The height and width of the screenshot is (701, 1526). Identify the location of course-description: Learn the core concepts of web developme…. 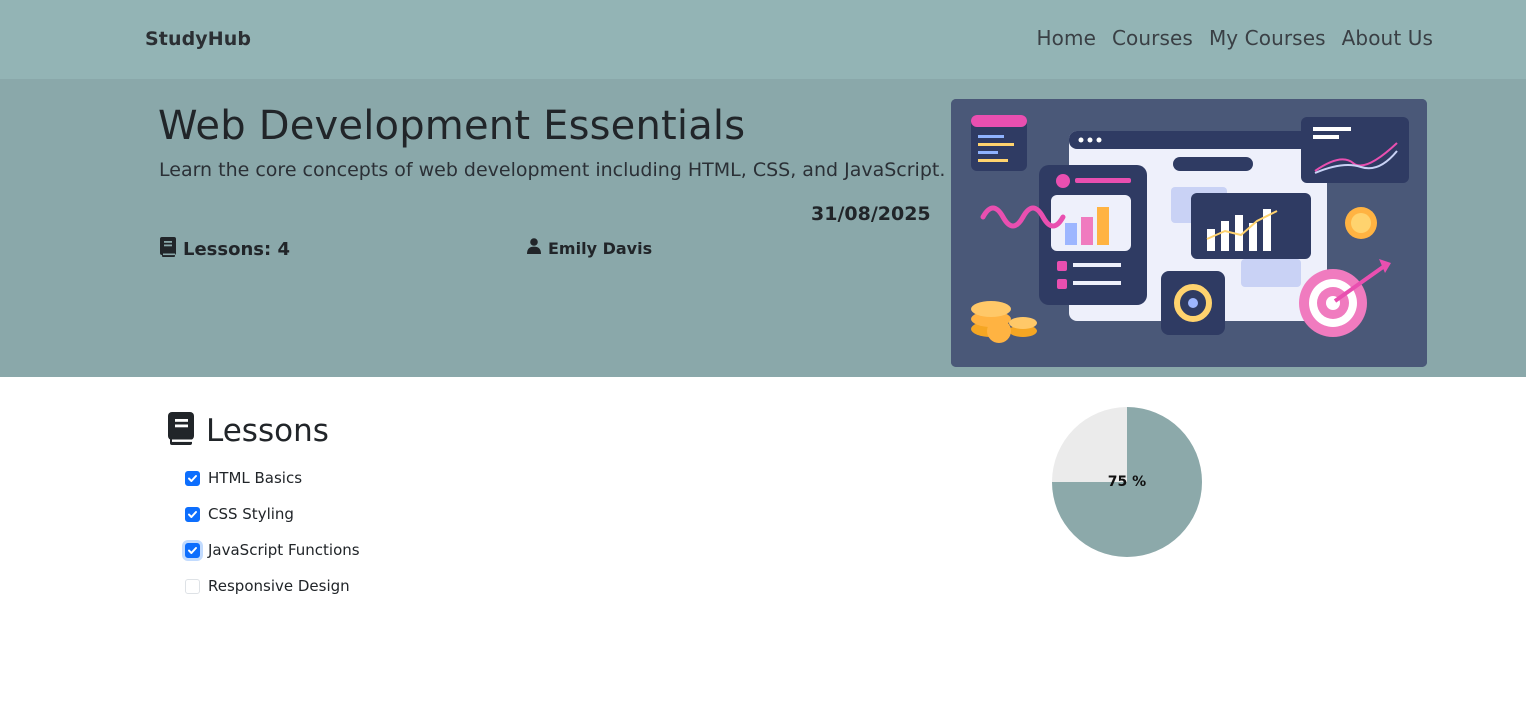
(552, 170).